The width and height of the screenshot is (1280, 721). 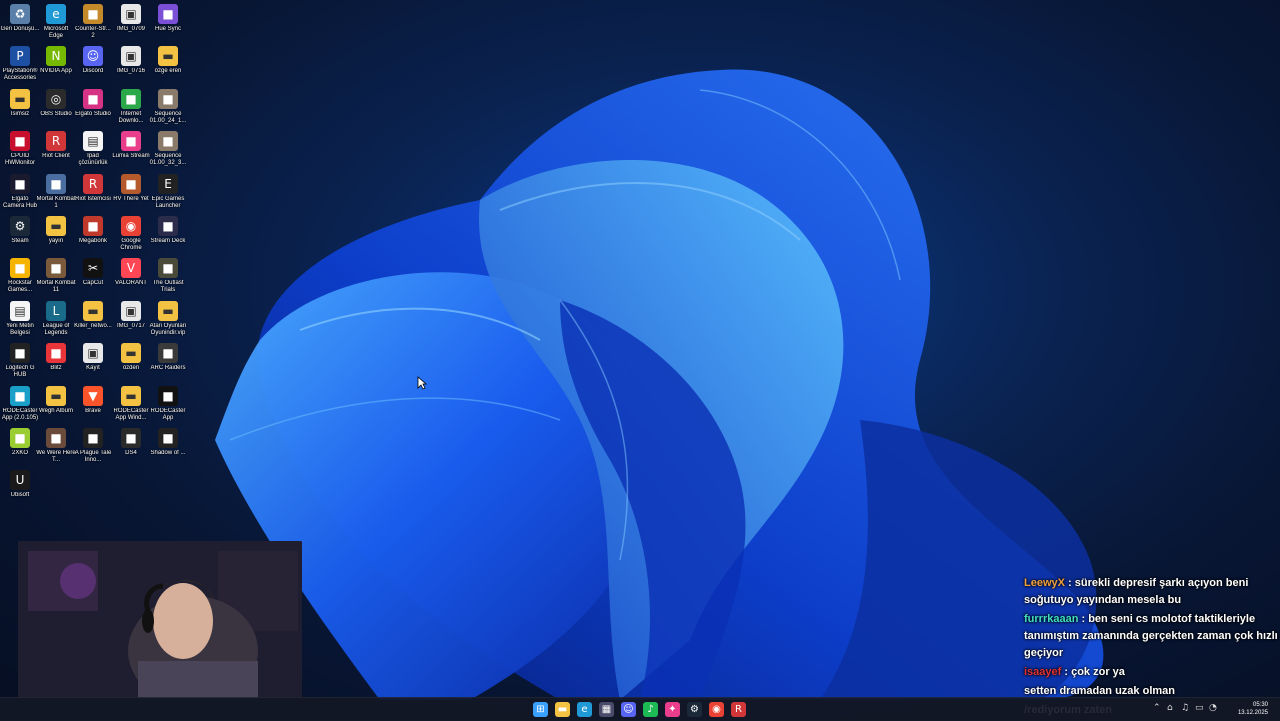 What do you see at coordinates (131, 14) in the screenshot?
I see `image-file-icon: ▣` at bounding box center [131, 14].